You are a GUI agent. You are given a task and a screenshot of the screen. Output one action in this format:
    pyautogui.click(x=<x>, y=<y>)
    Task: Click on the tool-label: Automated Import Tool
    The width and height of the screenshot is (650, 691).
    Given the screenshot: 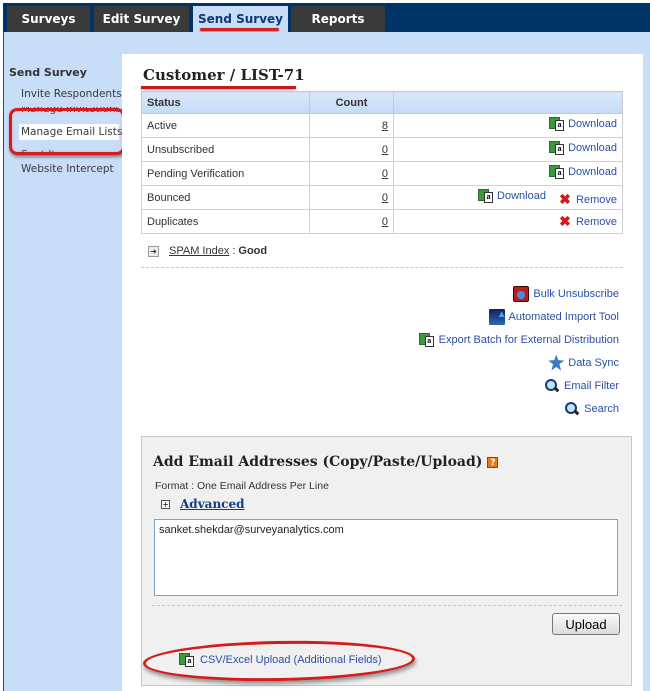 What is the action you would take?
    pyautogui.click(x=564, y=317)
    